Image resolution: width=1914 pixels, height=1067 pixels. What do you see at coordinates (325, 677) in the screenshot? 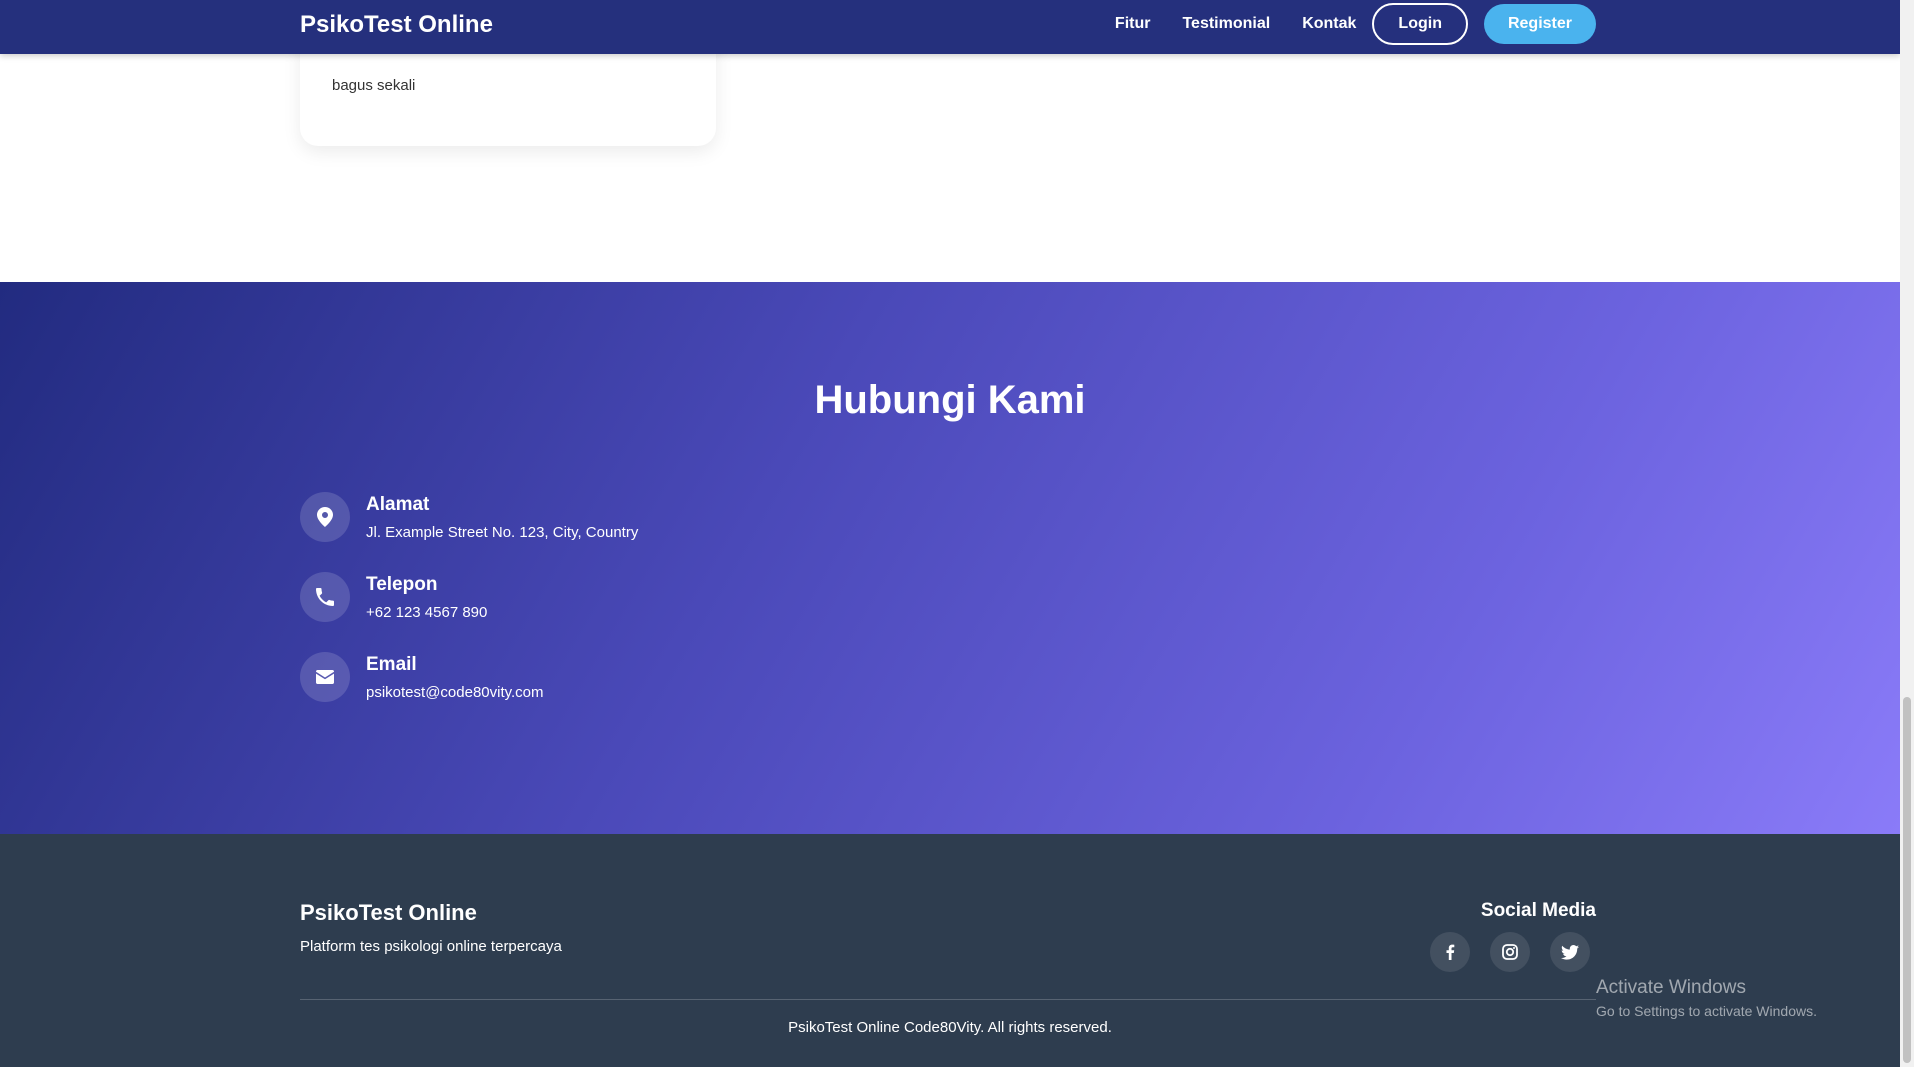
I see `envelope-icon` at bounding box center [325, 677].